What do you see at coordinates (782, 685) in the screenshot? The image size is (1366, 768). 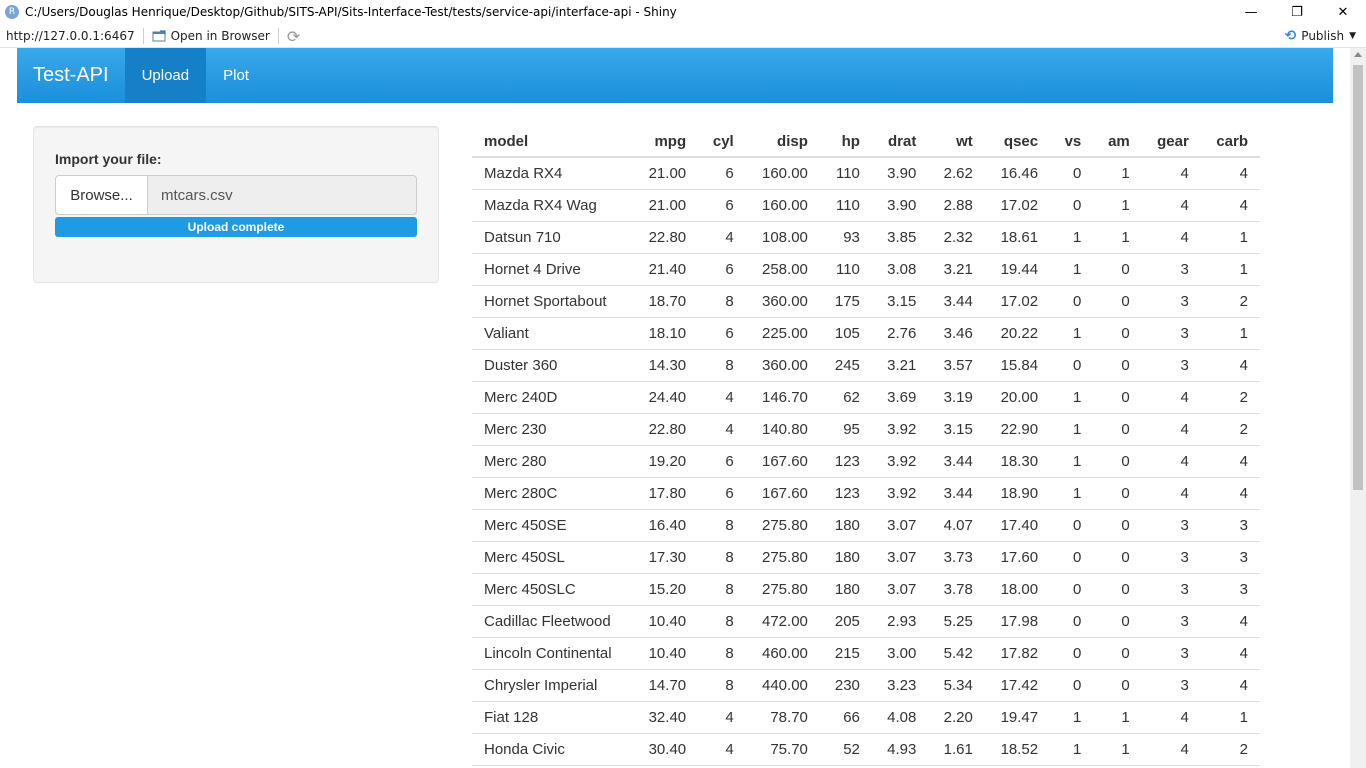 I see `cell-disp: 440.00` at bounding box center [782, 685].